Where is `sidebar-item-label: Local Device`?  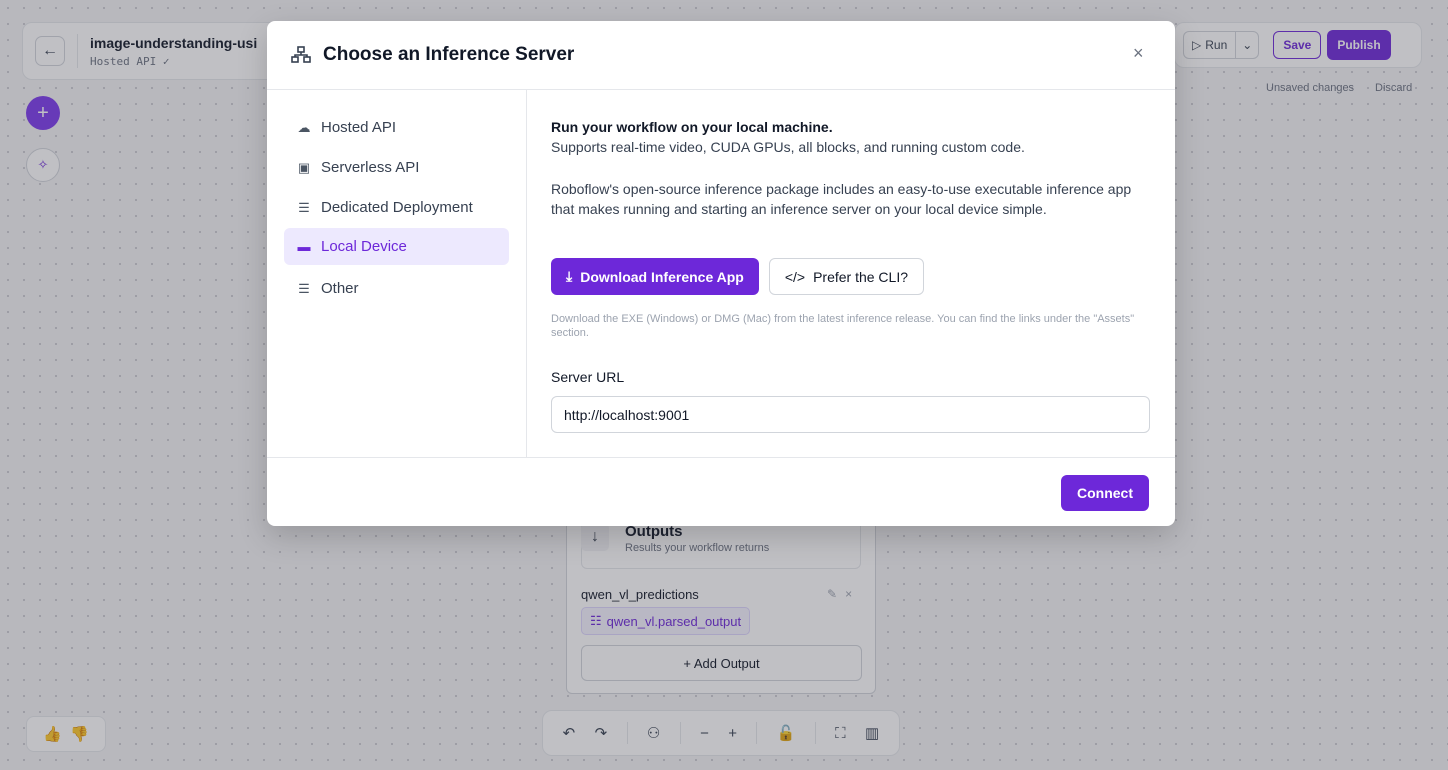 sidebar-item-label: Local Device is located at coordinates (364, 246).